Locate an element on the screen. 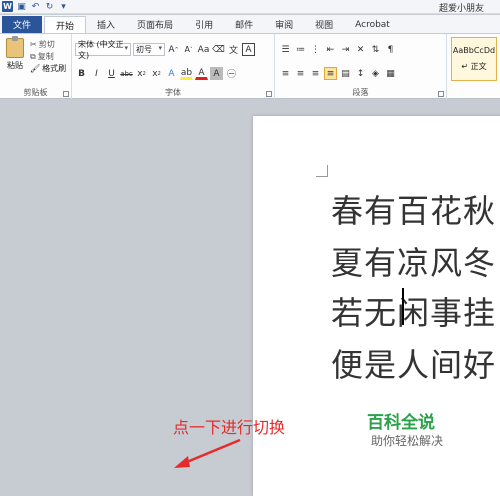 Image resolution: width=500 pixels, height=496 pixels. text-cursor is located at coordinates (403, 306).